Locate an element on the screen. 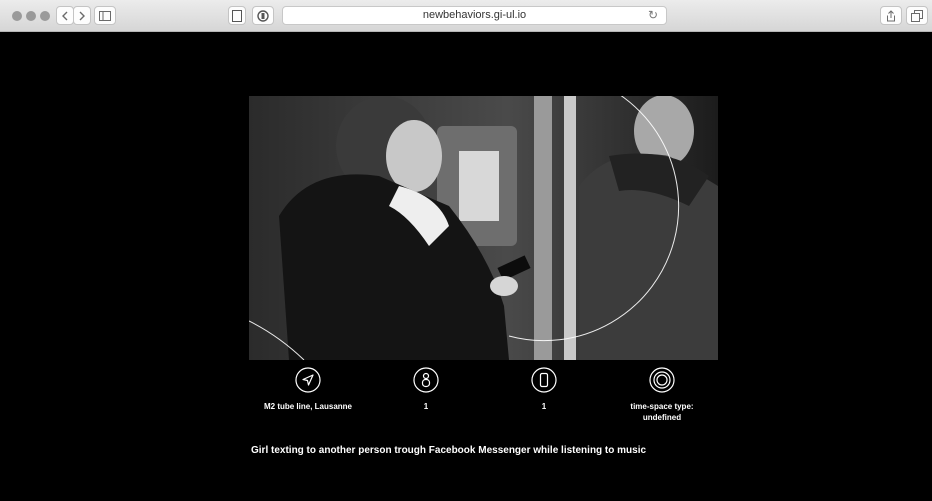 The image size is (932, 501). concentric-circles-icon is located at coordinates (662, 380).